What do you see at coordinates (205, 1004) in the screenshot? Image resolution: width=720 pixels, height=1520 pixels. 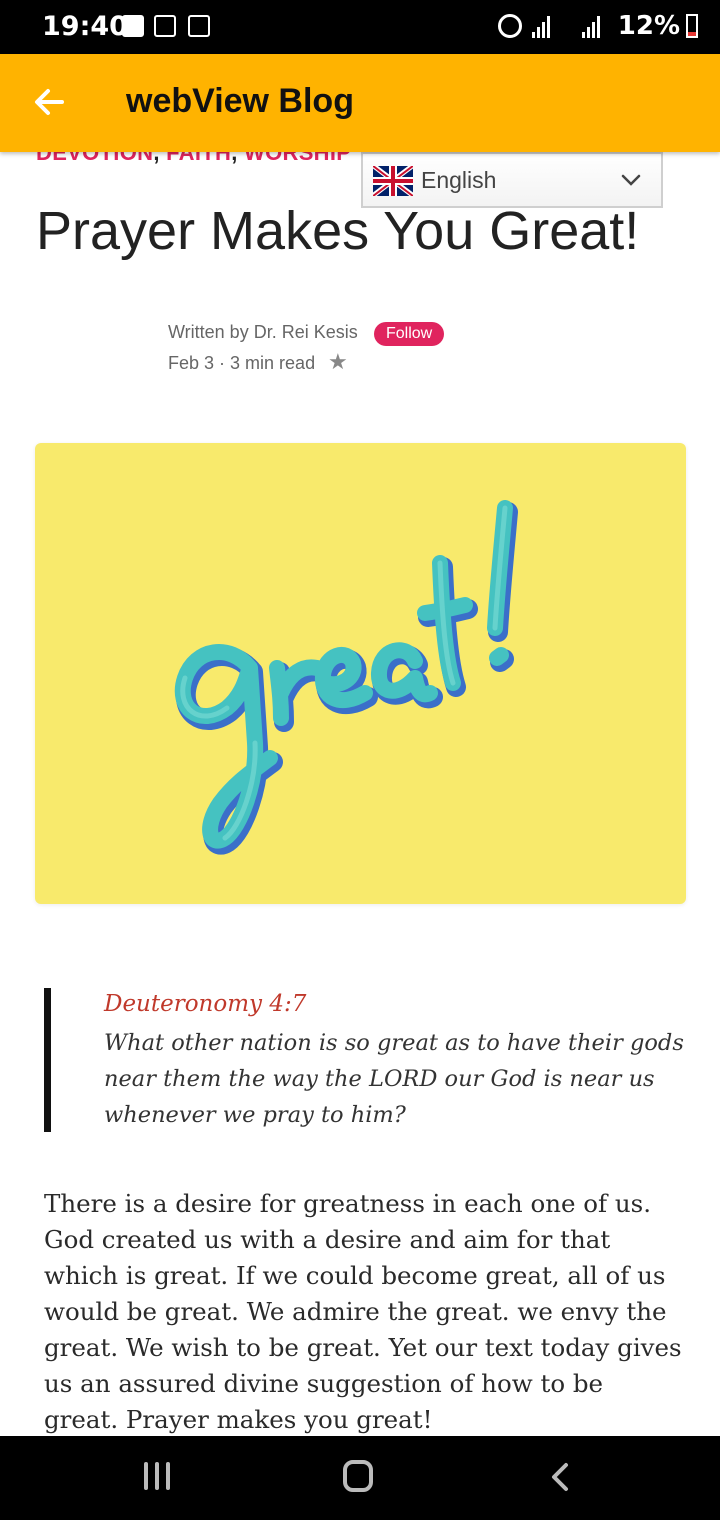 I see `scripture-reference: Deuteronomy 4:7` at bounding box center [205, 1004].